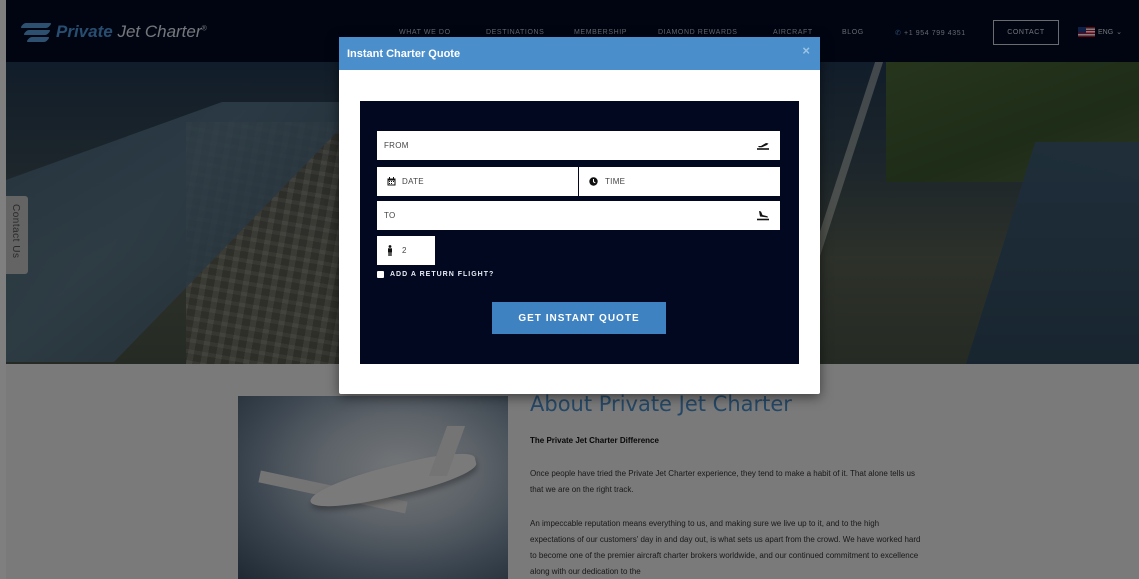 This screenshot has height=579, width=1139. What do you see at coordinates (442, 274) in the screenshot?
I see `return-flight-label: ADD A RETURN FLIGHT?` at bounding box center [442, 274].